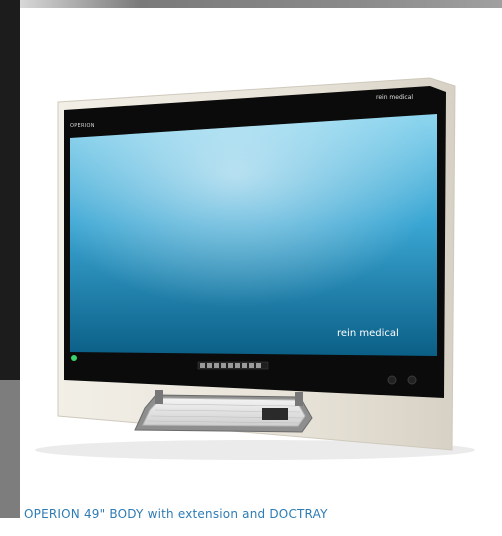  I want to click on touchpad, so click(275, 414).